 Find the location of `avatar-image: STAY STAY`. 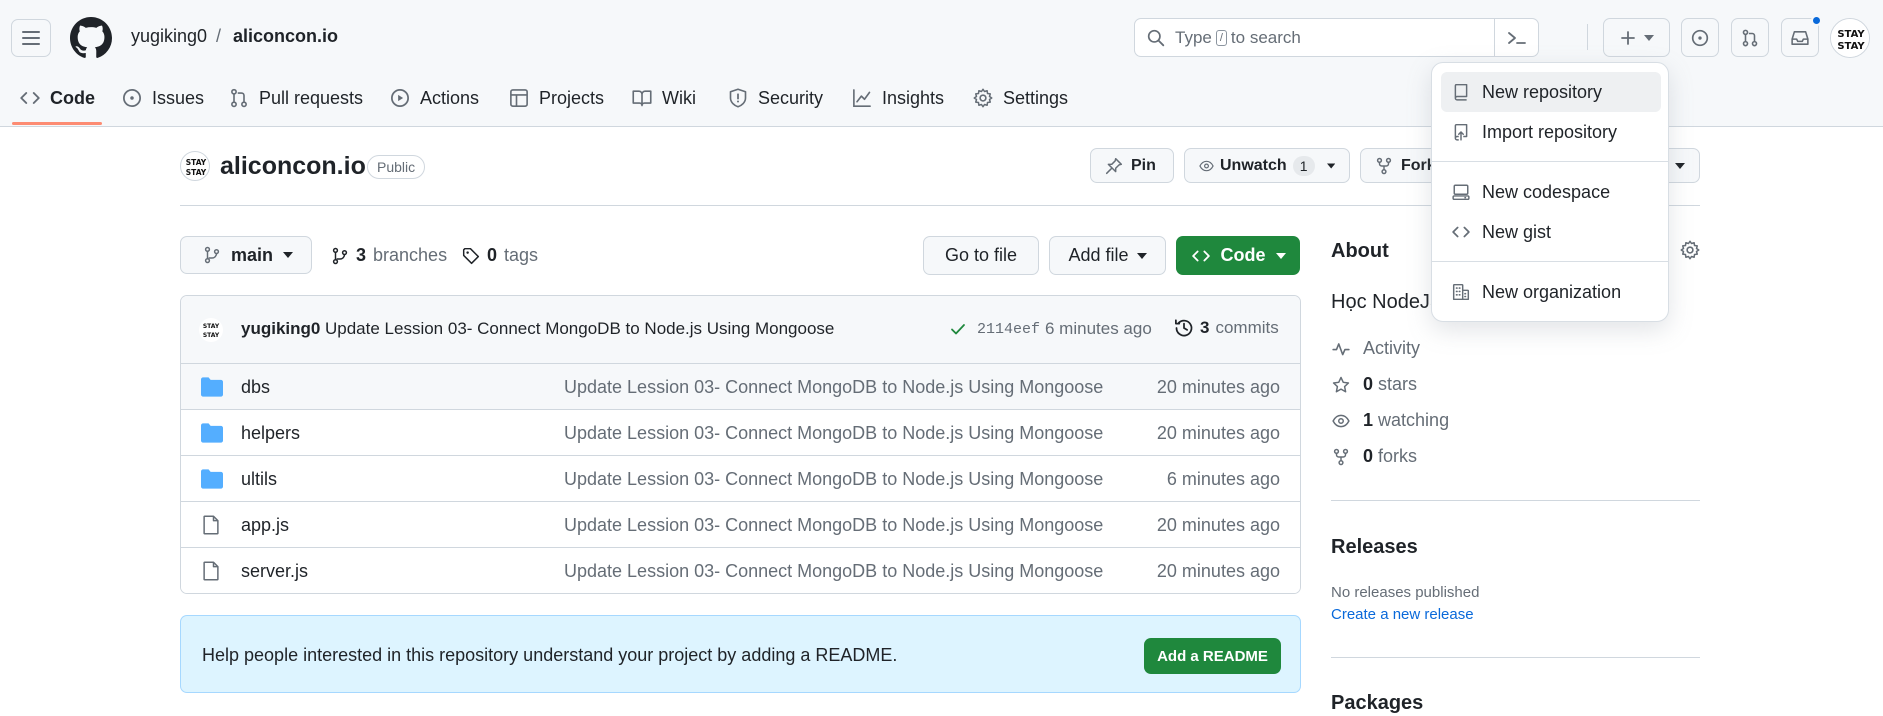

avatar-image: STAY STAY is located at coordinates (196, 167).